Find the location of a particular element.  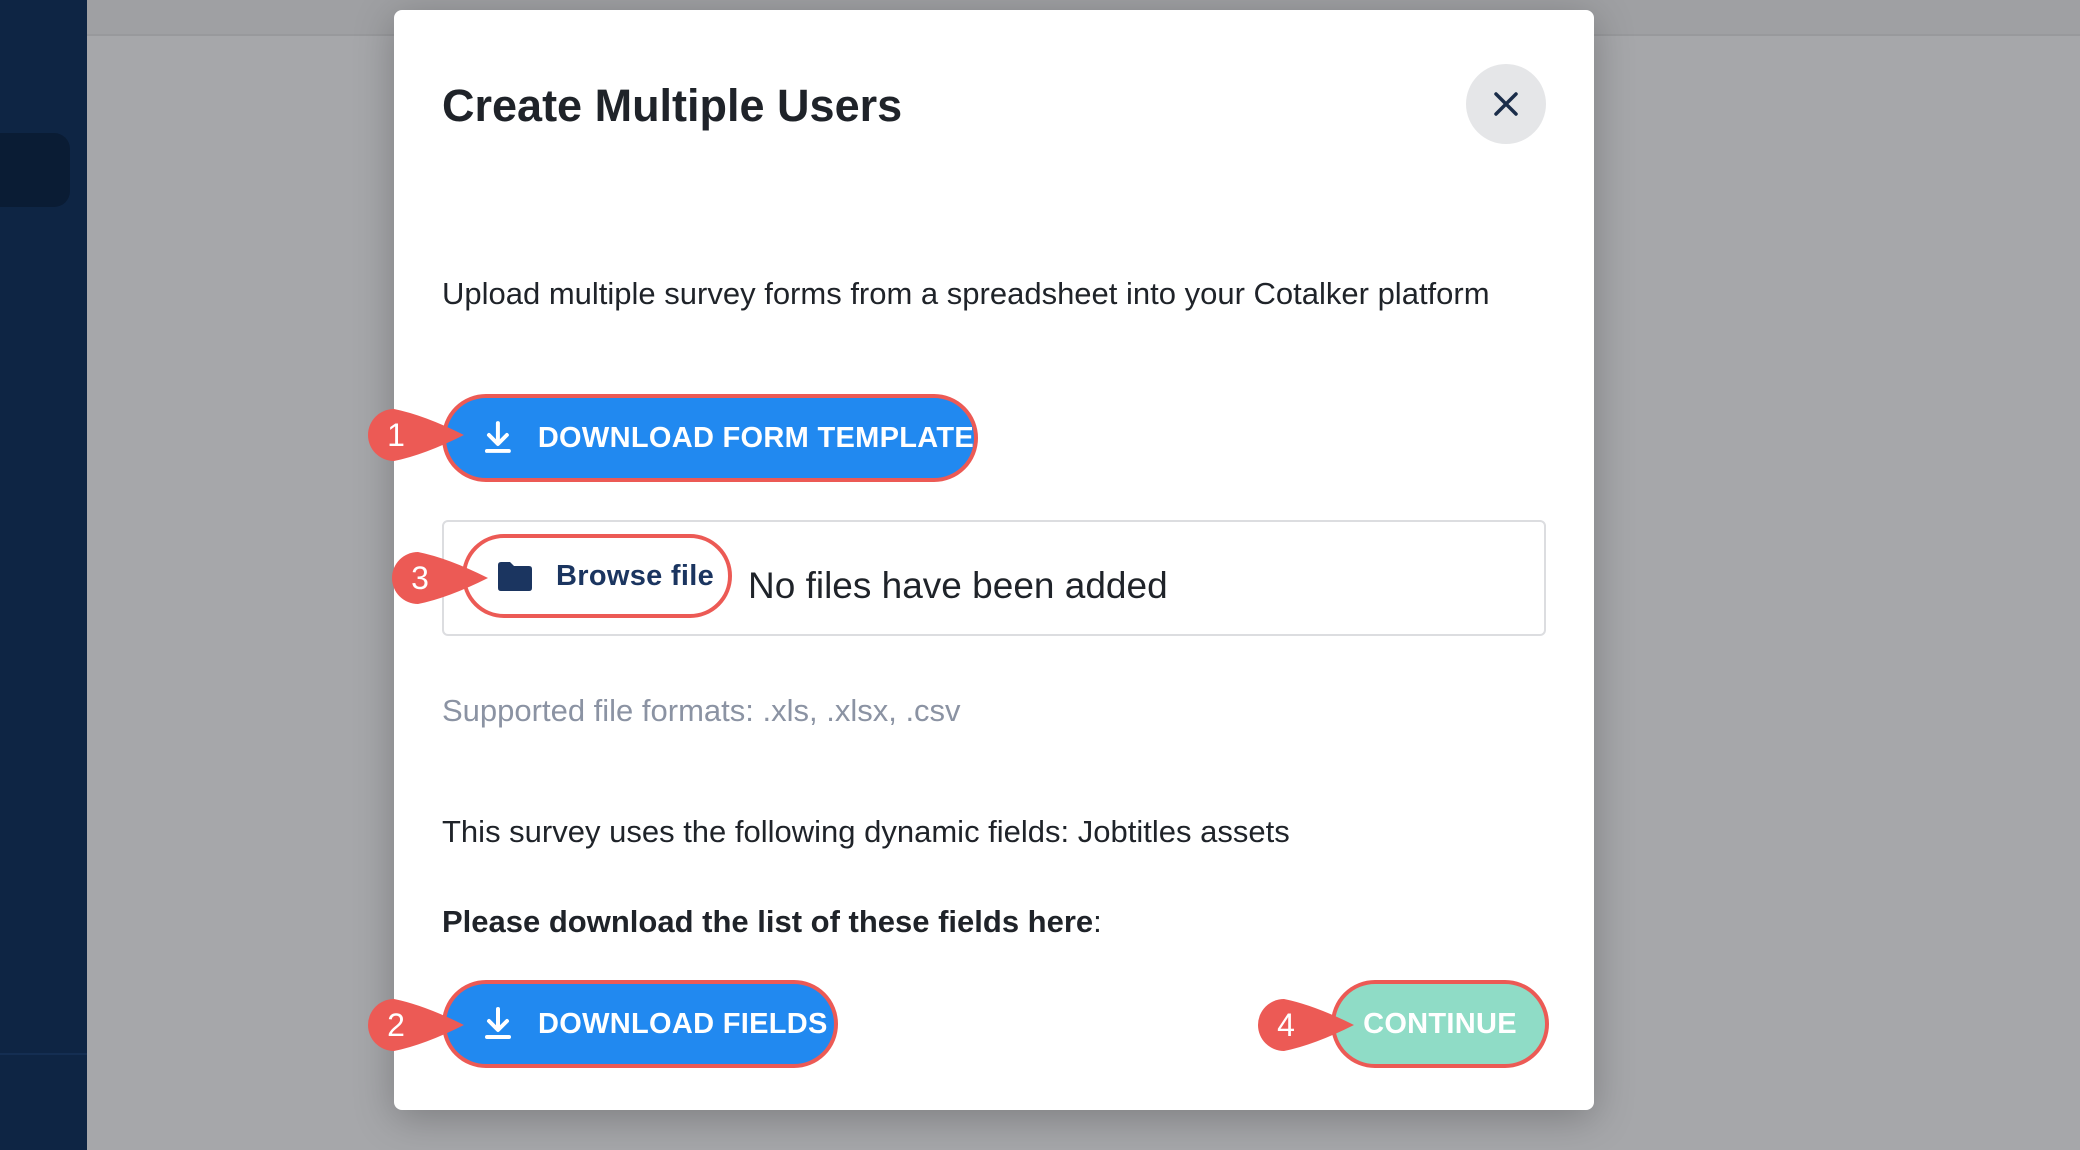

download-list-suffix: : is located at coordinates (1097, 921).